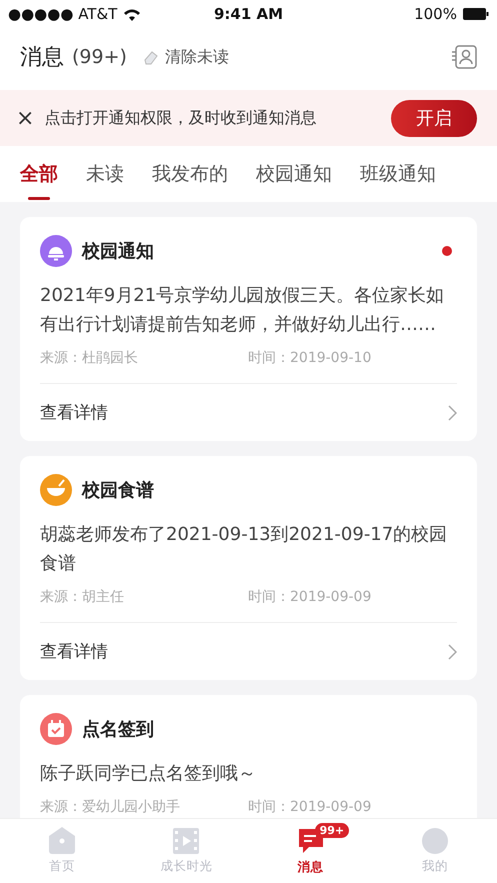 This screenshot has width=497, height=883. Describe the element at coordinates (132, 14) in the screenshot. I see `wifi-icon` at that location.